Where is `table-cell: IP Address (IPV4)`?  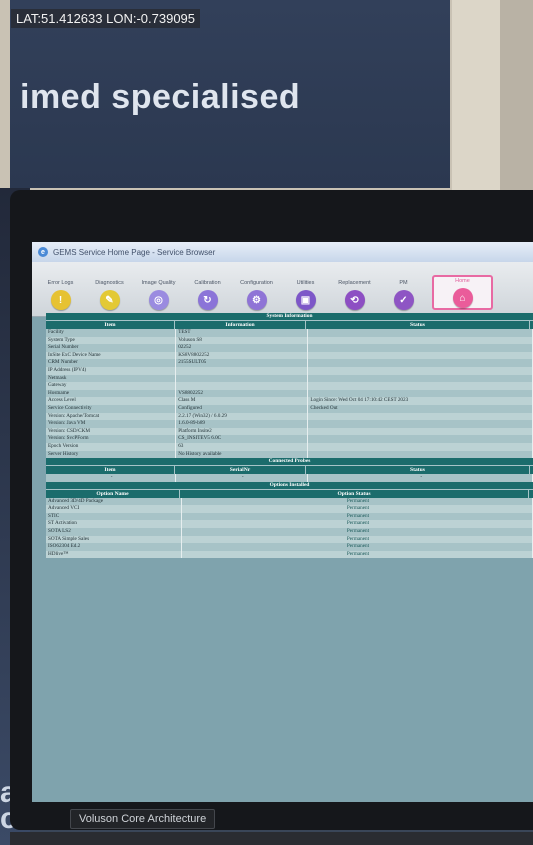
table-cell: IP Address (IPV4) is located at coordinates (111, 370).